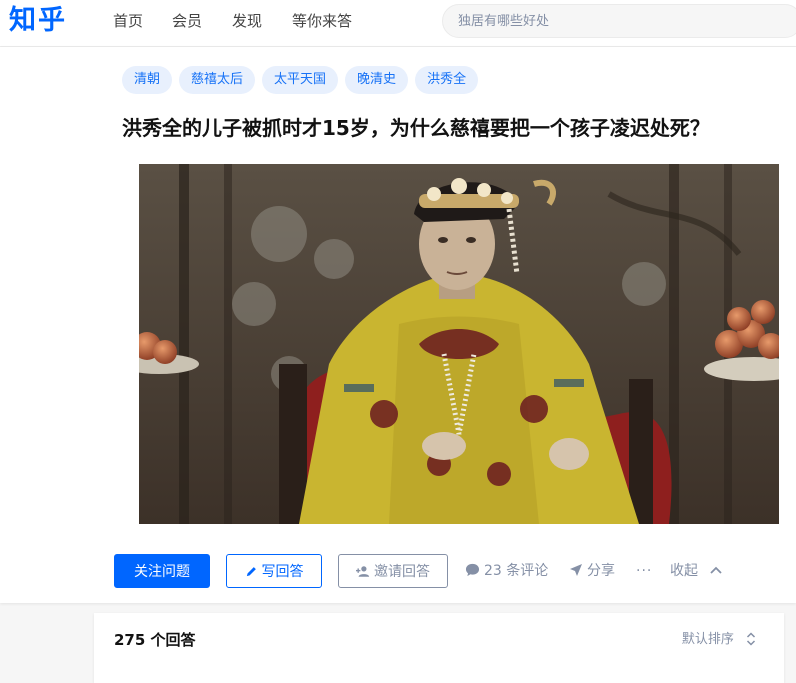  Describe the element at coordinates (162, 571) in the screenshot. I see `follow-question-button: 关注问题` at that location.